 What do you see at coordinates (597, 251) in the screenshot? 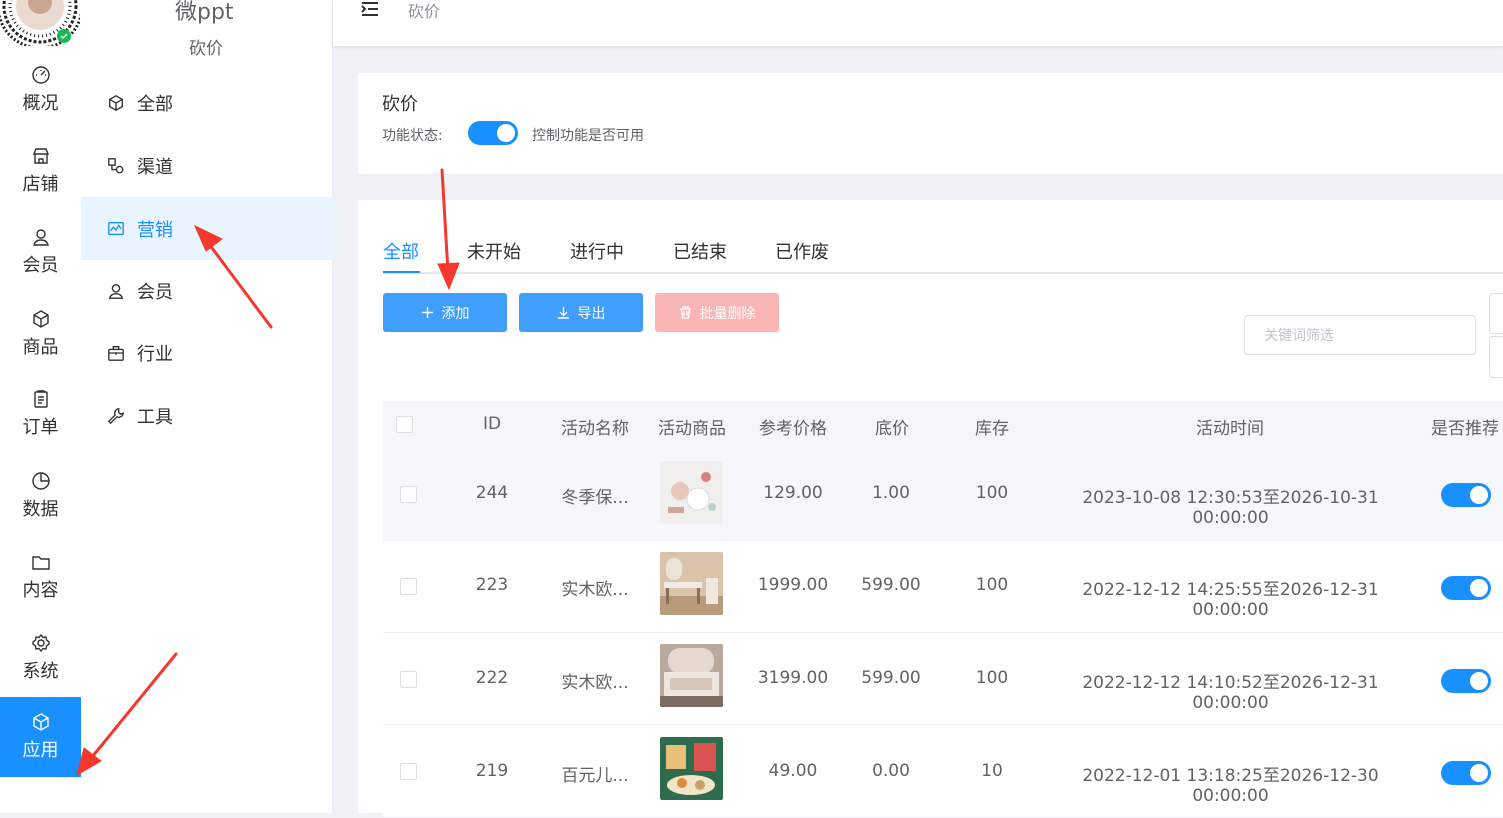
I see `tab-in-progress: 进行中` at bounding box center [597, 251].